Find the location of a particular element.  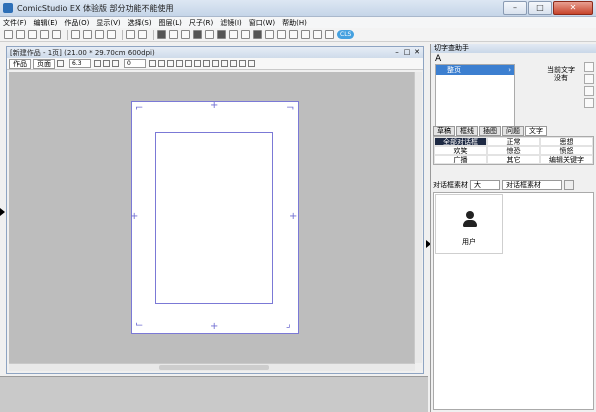

tab-page: 页面 is located at coordinates (44, 63).